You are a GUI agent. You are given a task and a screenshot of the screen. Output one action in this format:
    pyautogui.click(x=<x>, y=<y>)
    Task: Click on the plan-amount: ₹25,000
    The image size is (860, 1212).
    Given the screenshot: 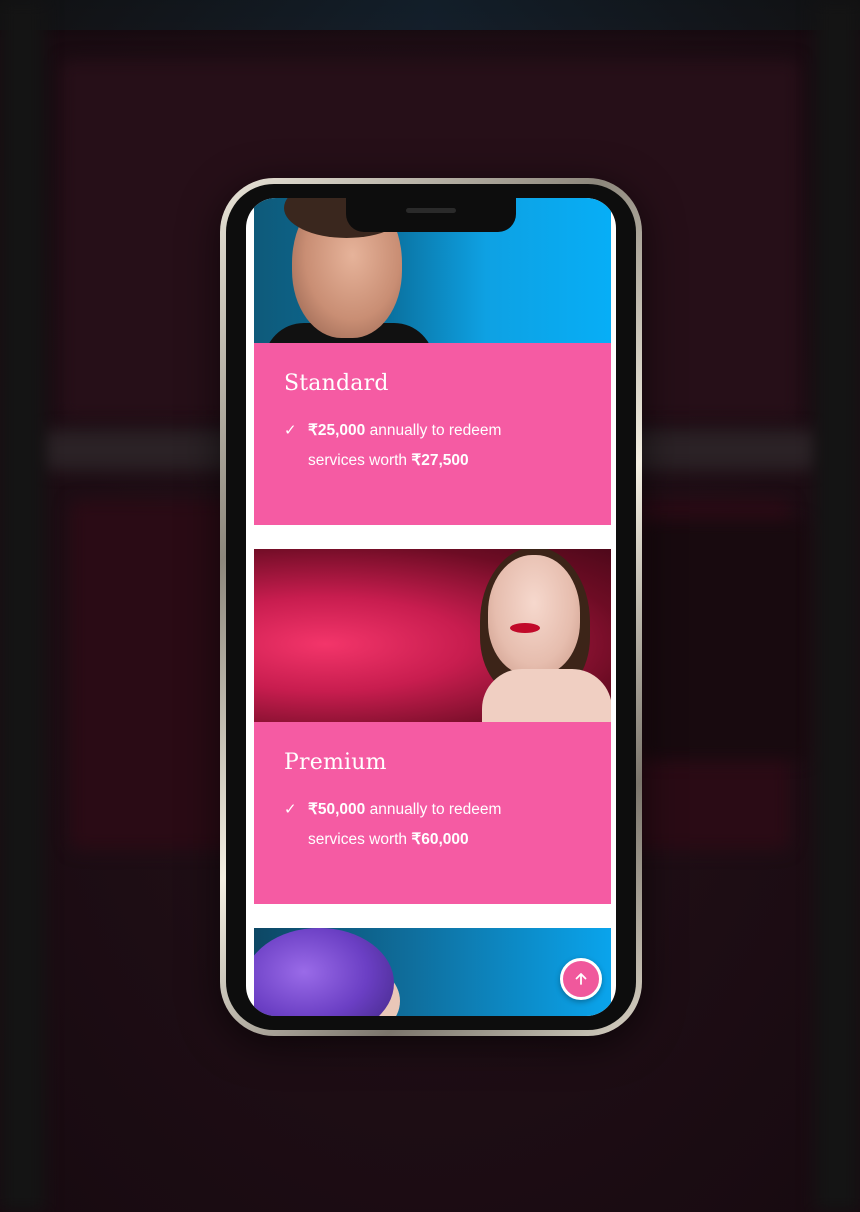 What is the action you would take?
    pyautogui.click(x=337, y=430)
    